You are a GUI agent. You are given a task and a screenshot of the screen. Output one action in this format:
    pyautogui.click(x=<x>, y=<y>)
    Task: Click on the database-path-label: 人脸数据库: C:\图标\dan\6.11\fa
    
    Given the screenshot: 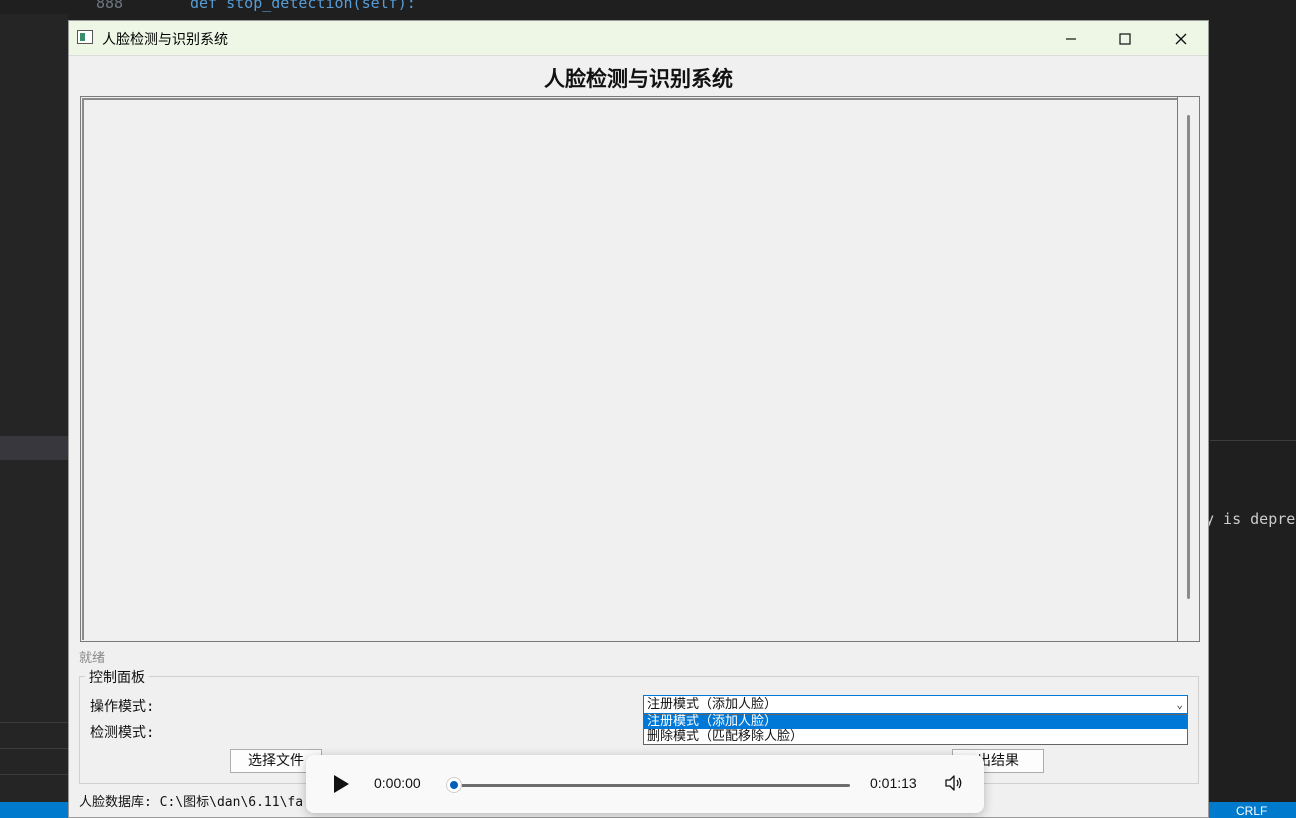 What is the action you would take?
    pyautogui.click(x=191, y=802)
    